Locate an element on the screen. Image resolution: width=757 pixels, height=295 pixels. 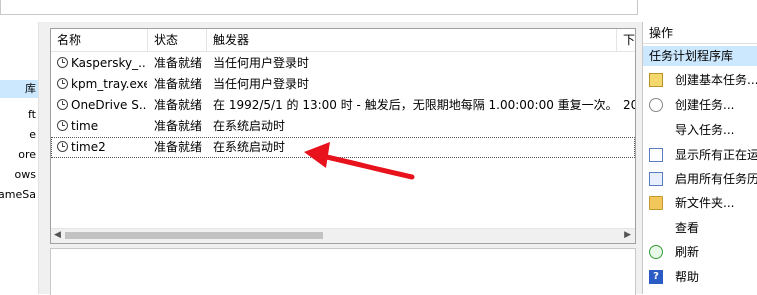
tree-item-label: ows is located at coordinates (25, 174).